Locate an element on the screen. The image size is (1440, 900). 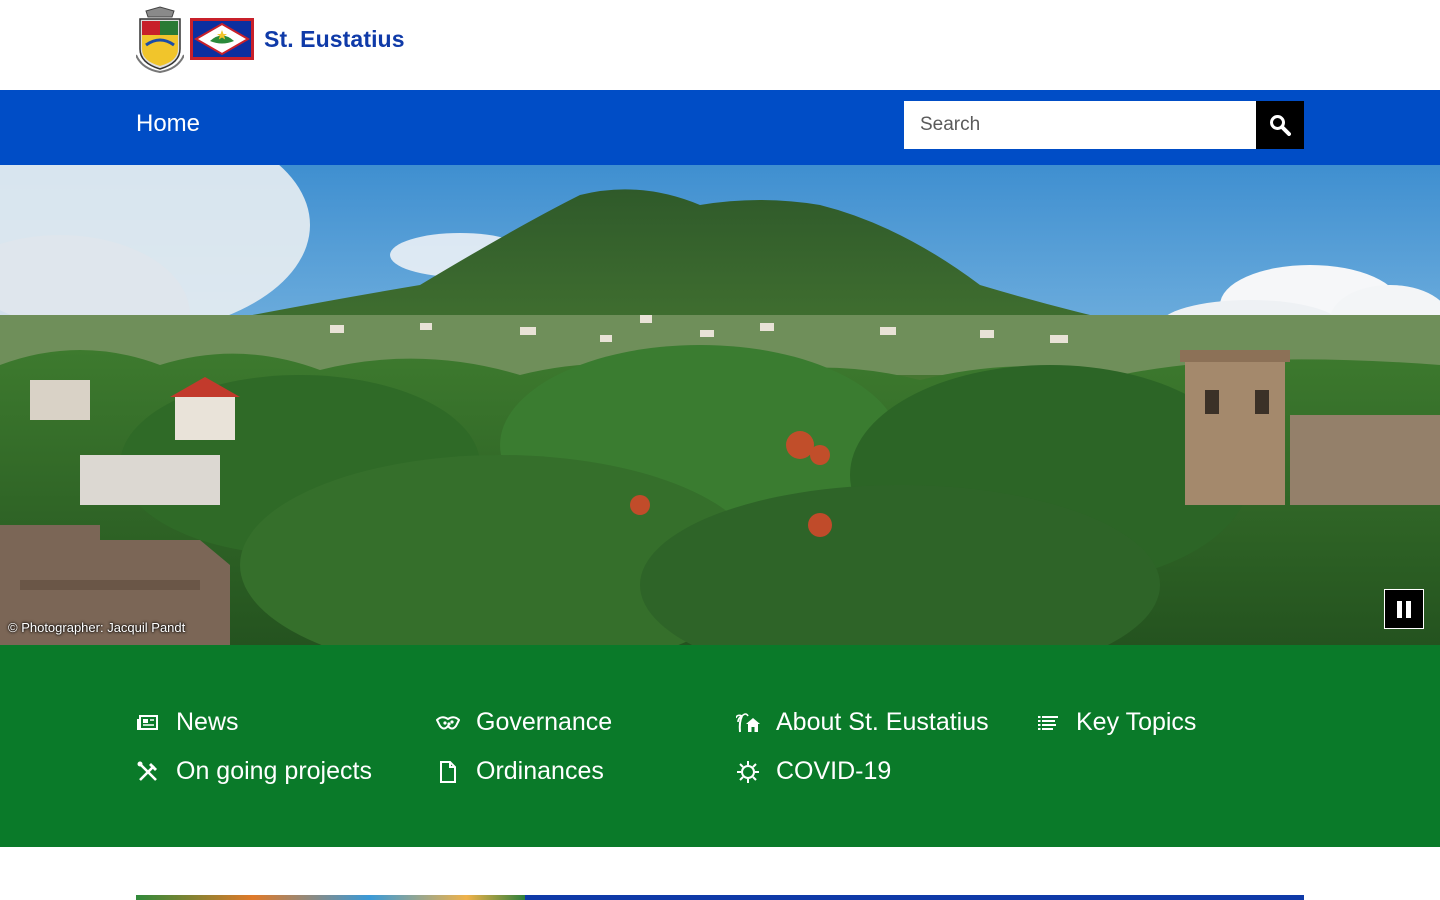
tools-icon is located at coordinates (148, 772).